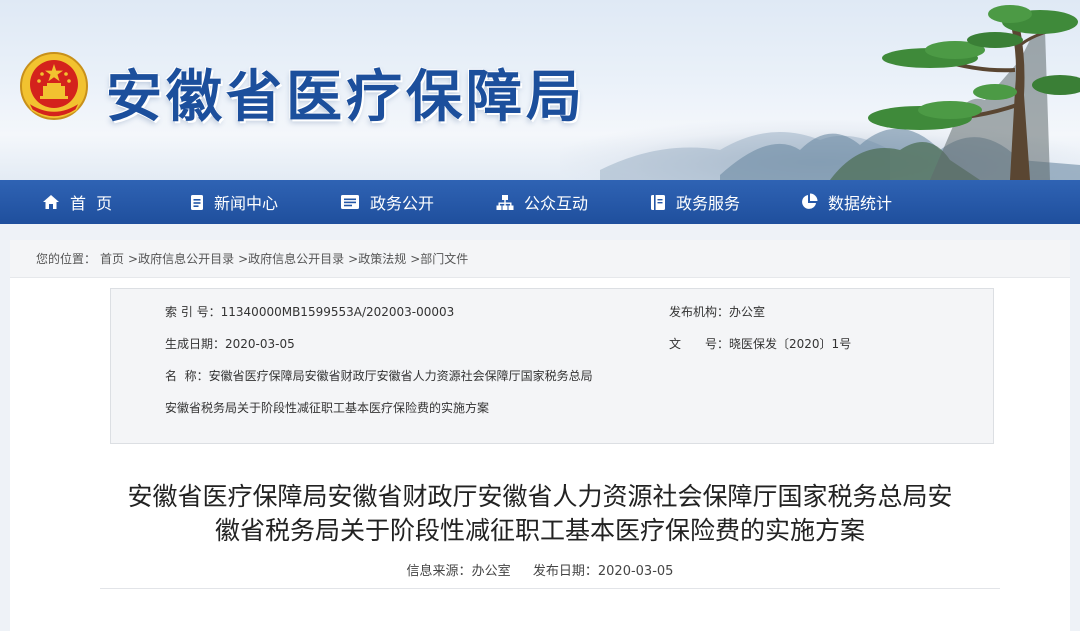 The image size is (1080, 631). Describe the element at coordinates (550, 588) in the screenshot. I see `content-divider` at that location.